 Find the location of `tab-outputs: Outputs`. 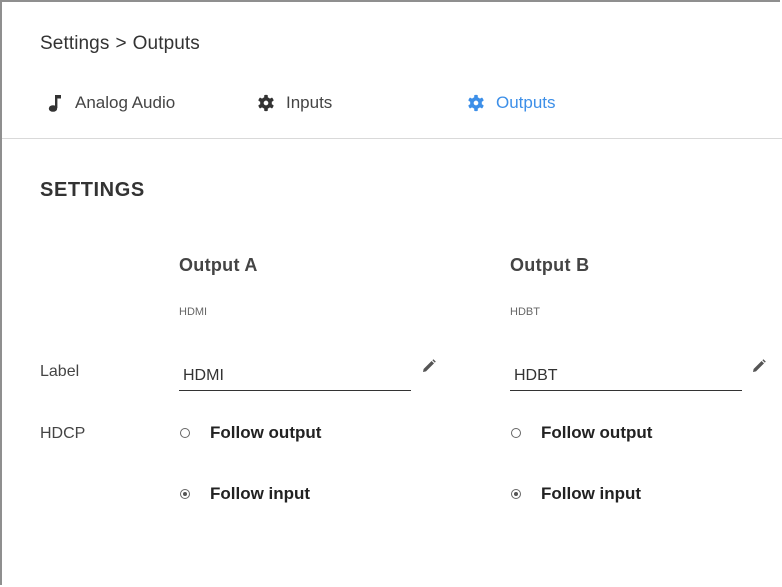

tab-outputs: Outputs is located at coordinates (511, 103).